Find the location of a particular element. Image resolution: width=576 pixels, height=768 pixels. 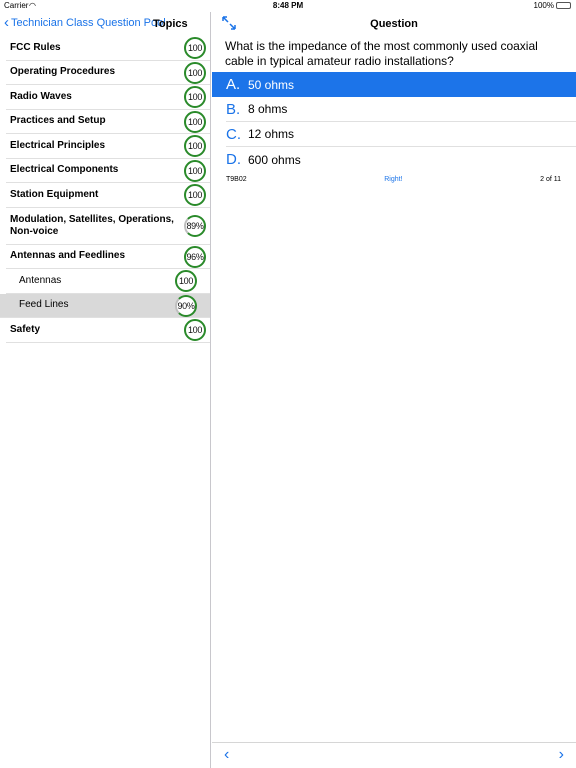

topic-item-fcc-rules: FCC Rules 100 is located at coordinates (108, 48).